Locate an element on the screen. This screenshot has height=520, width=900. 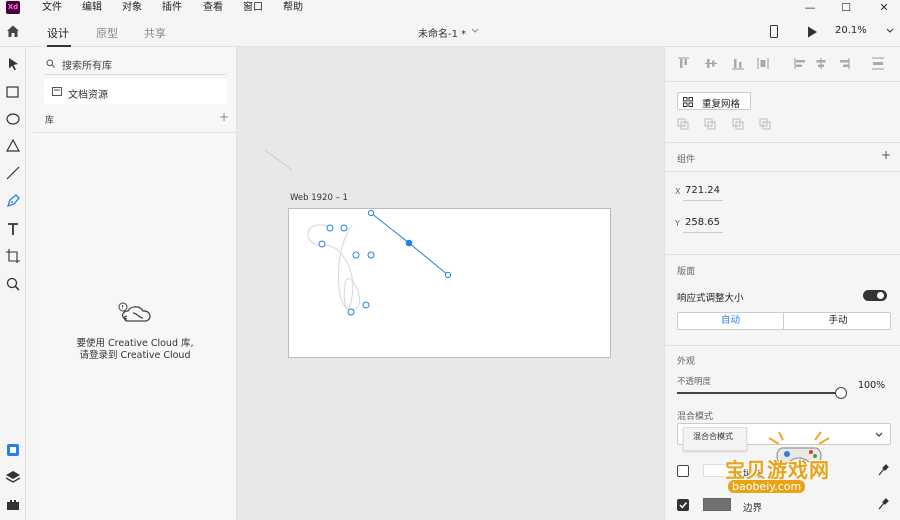
responsive-resize-label: 响应式调整大小 is located at coordinates (710, 298).